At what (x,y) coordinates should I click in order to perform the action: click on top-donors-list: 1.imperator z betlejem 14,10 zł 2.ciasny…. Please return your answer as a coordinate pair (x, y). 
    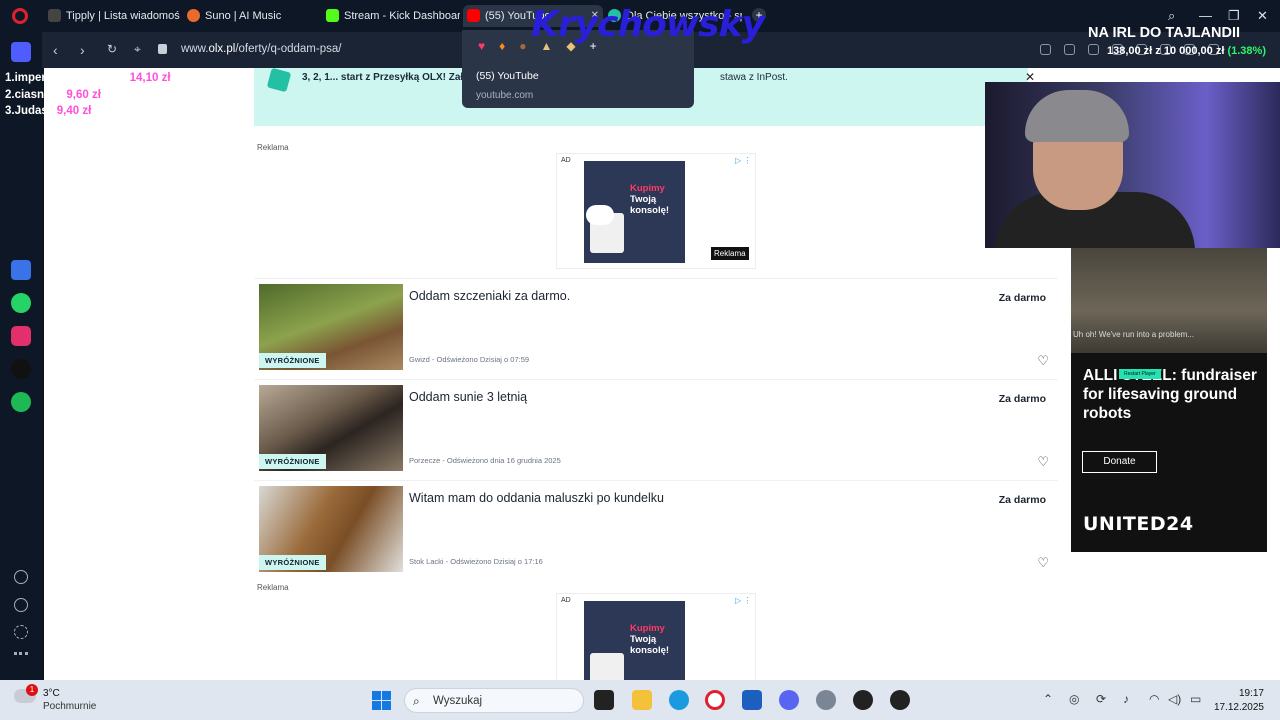
    Looking at the image, I should click on (88, 95).